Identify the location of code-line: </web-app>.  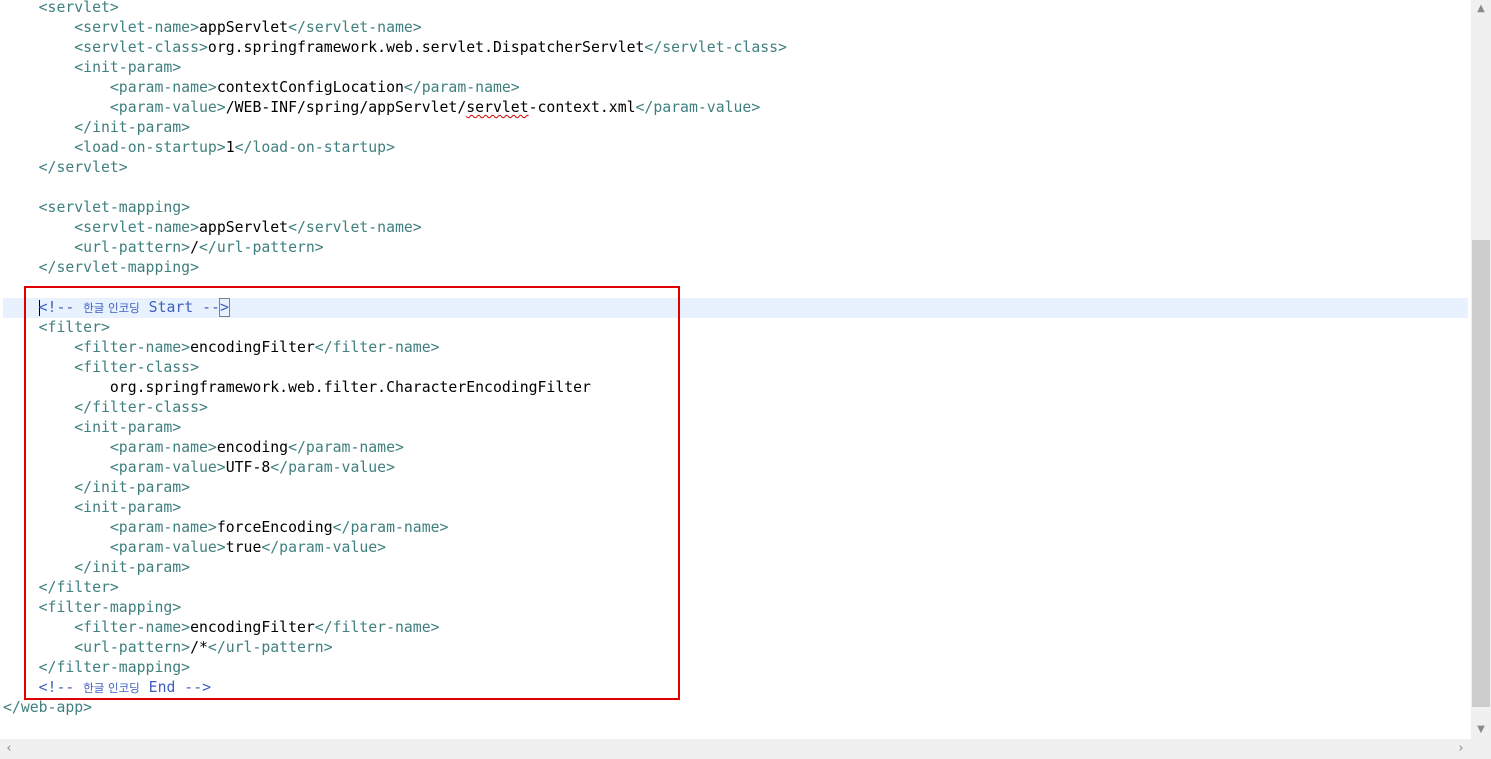
(735, 708).